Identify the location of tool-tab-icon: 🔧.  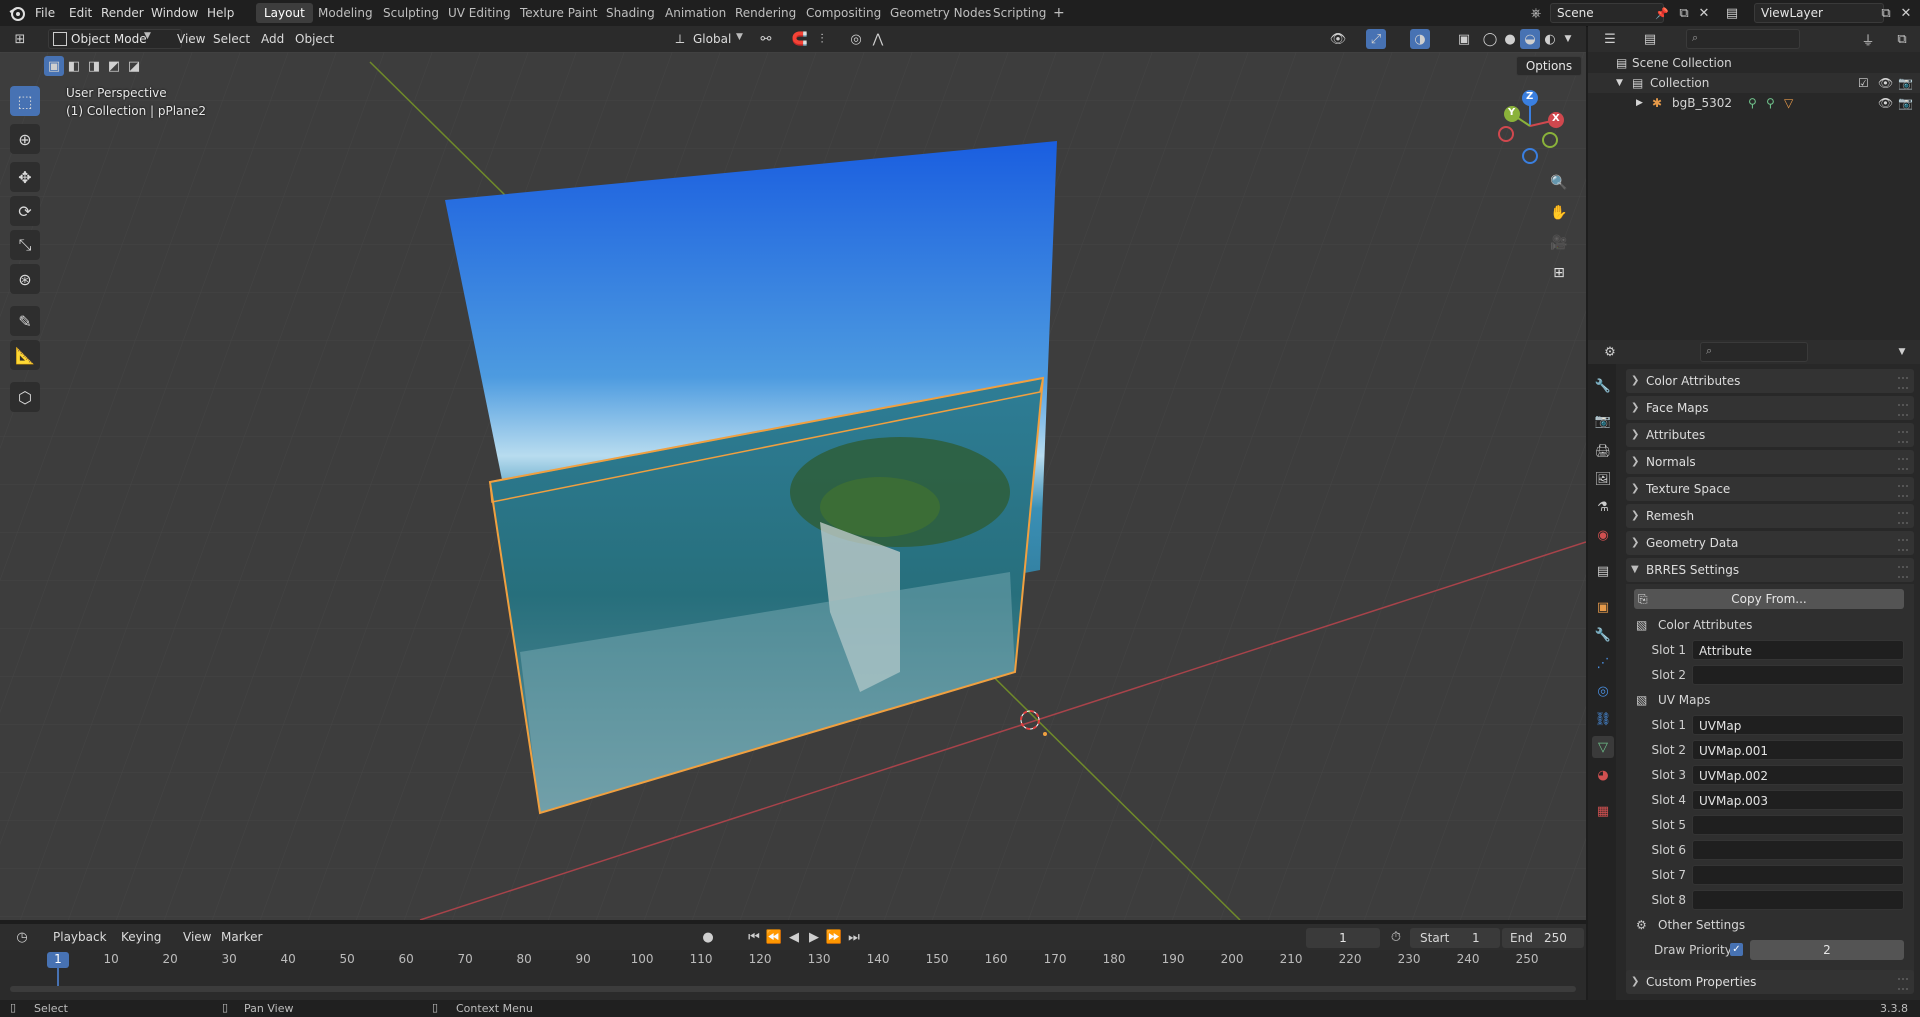
(1603, 386).